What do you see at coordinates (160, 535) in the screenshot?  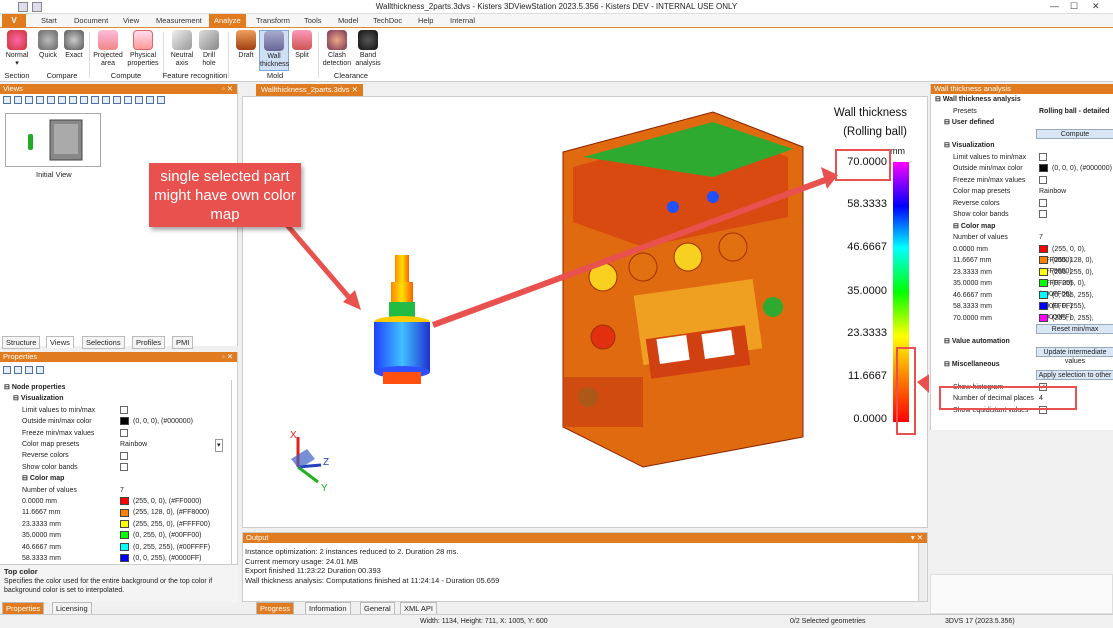 I see `props-property-value: (0, 255, 0), (#00FF00)` at bounding box center [160, 535].